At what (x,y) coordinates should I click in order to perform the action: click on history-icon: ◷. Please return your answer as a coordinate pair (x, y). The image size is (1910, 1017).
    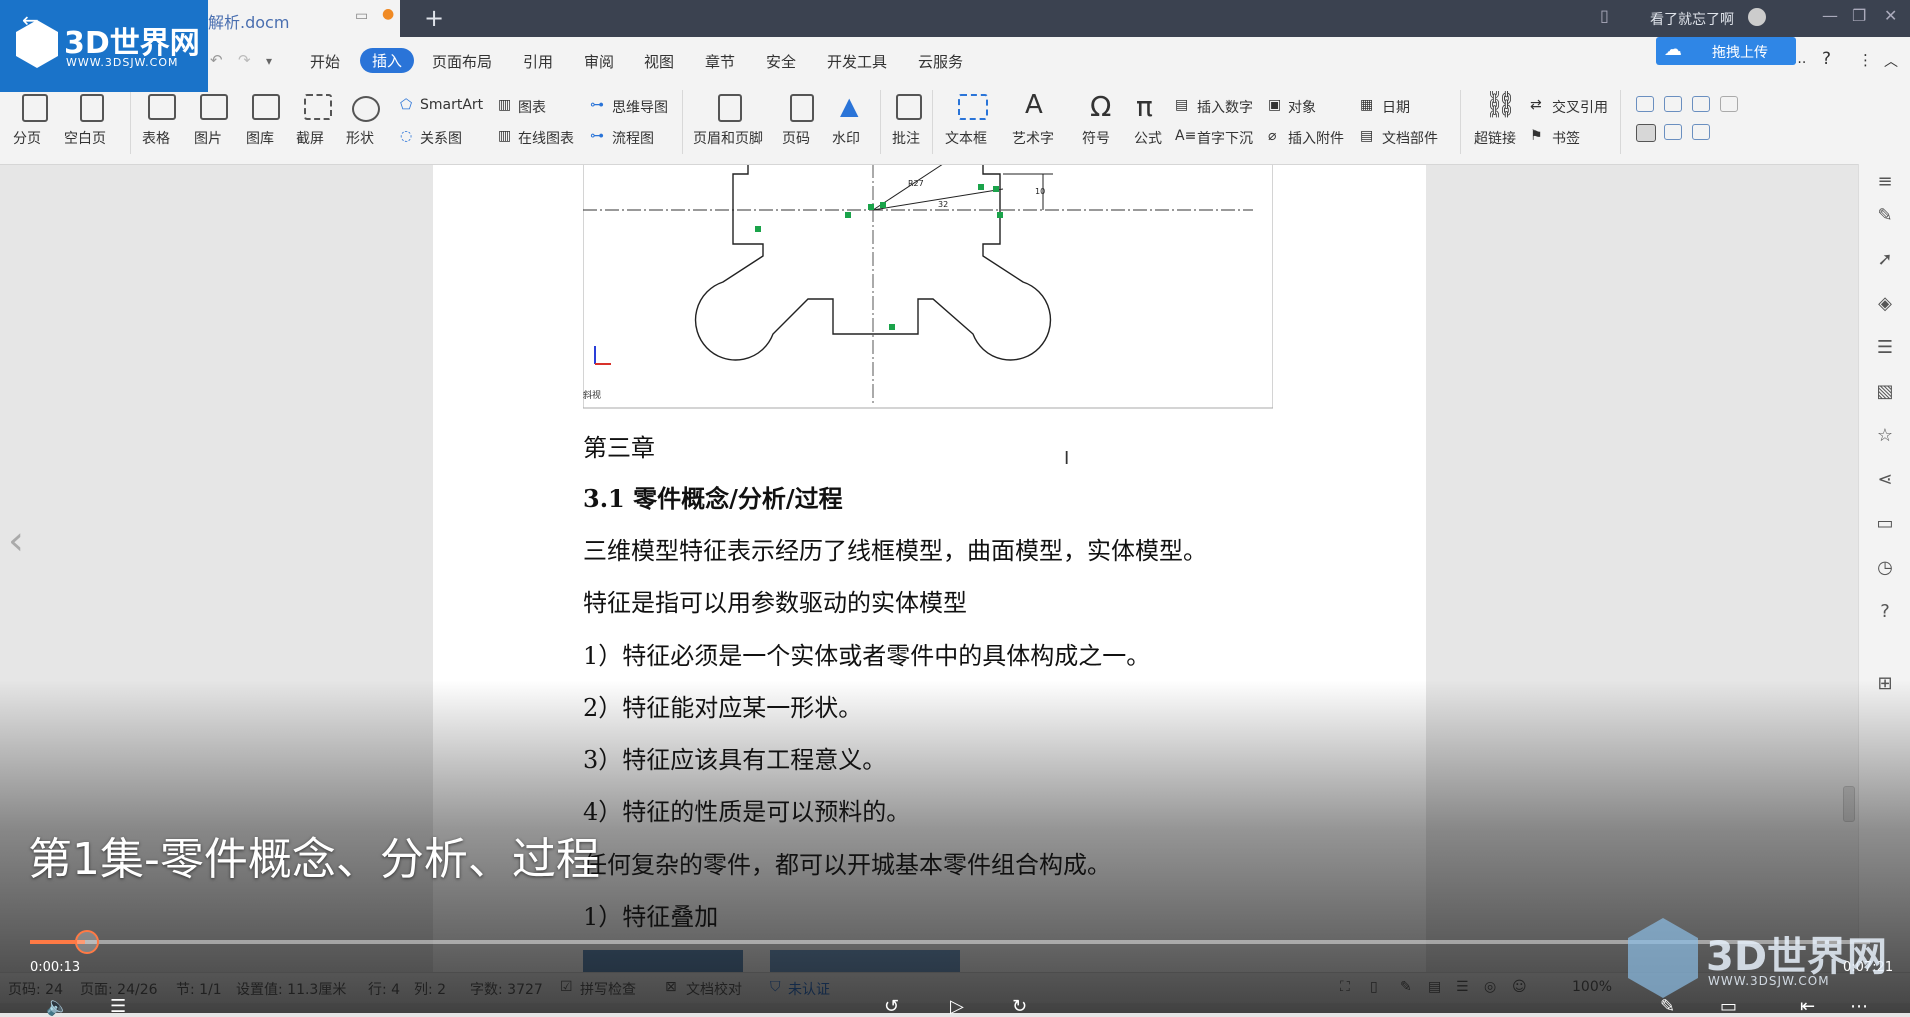
    Looking at the image, I should click on (1885, 568).